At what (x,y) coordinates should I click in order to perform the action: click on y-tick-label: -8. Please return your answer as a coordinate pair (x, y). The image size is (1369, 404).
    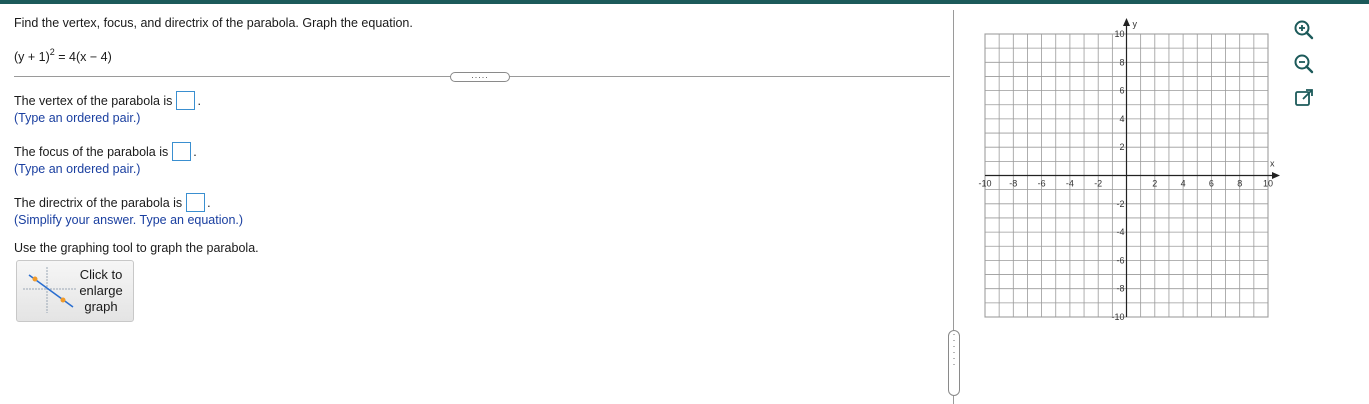
    Looking at the image, I should click on (1120, 289).